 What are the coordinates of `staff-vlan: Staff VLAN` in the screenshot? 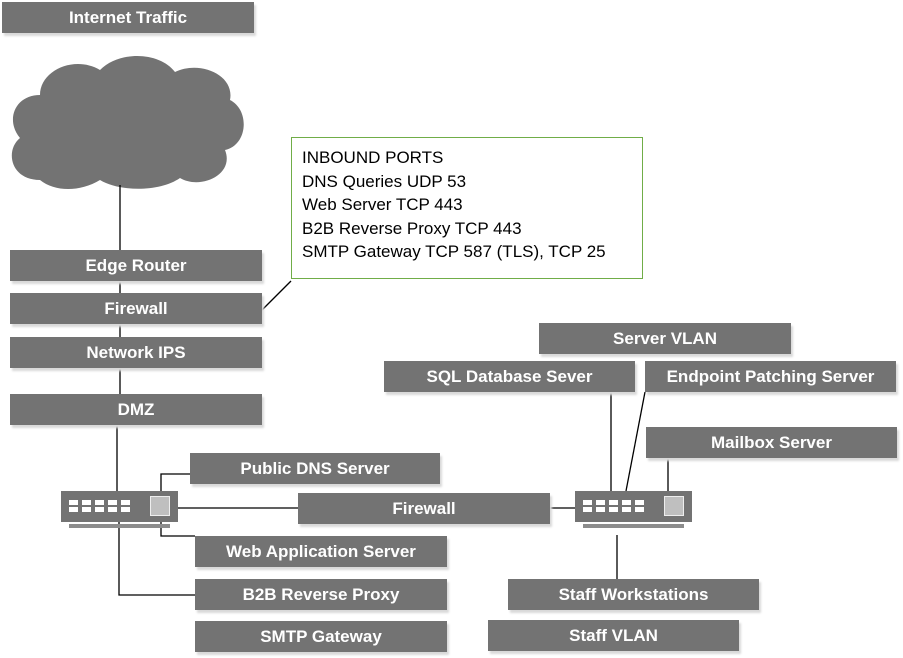 It's located at (613, 635).